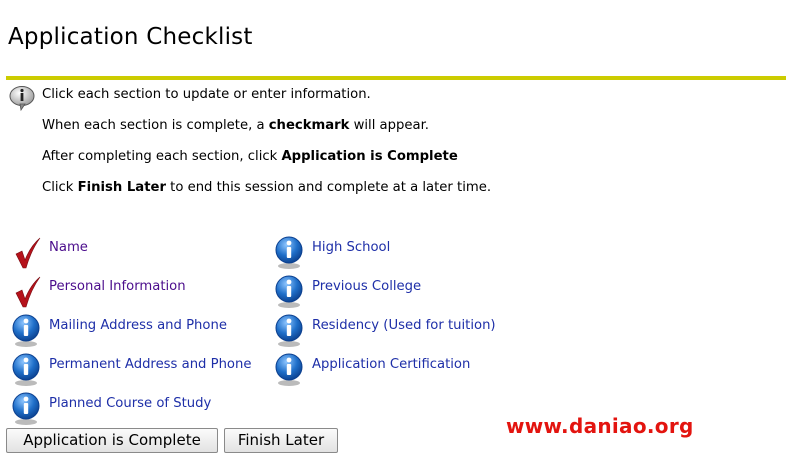 Image resolution: width=786 pixels, height=476 pixels. I want to click on checklist-item-link: Application Certification, so click(391, 364).